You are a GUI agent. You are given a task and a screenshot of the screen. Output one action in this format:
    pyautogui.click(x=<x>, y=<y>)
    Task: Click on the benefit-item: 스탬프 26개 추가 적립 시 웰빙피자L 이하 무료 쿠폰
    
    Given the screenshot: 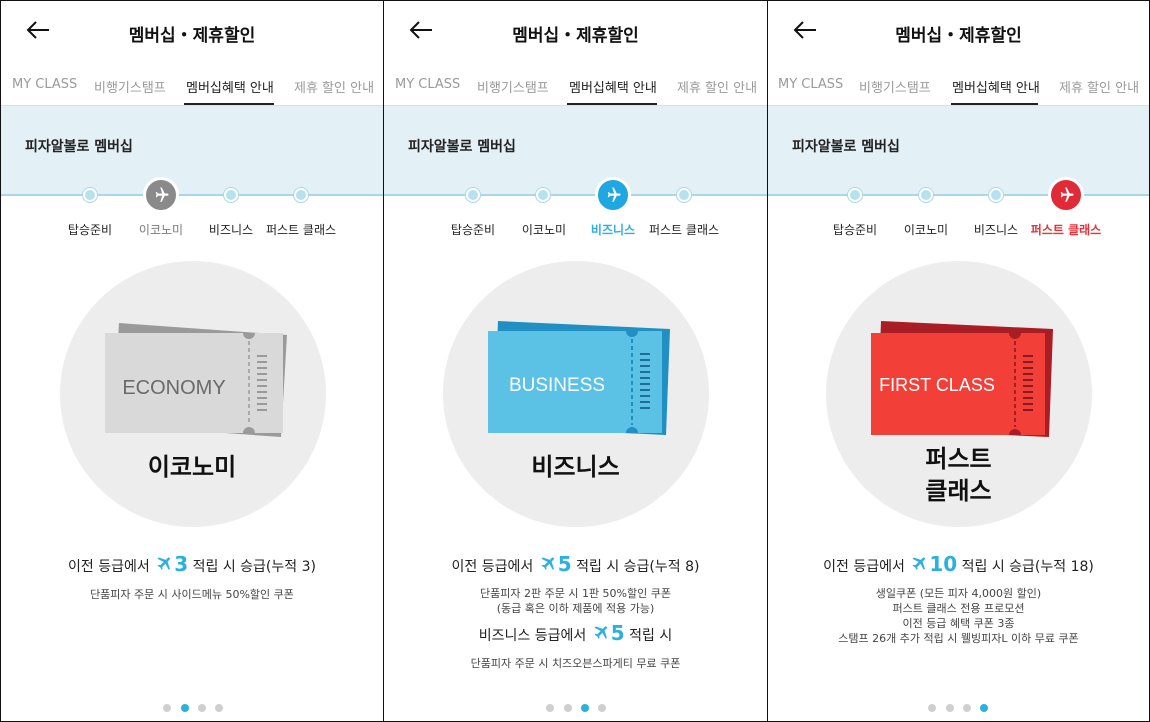 What is the action you would take?
    pyautogui.click(x=958, y=638)
    